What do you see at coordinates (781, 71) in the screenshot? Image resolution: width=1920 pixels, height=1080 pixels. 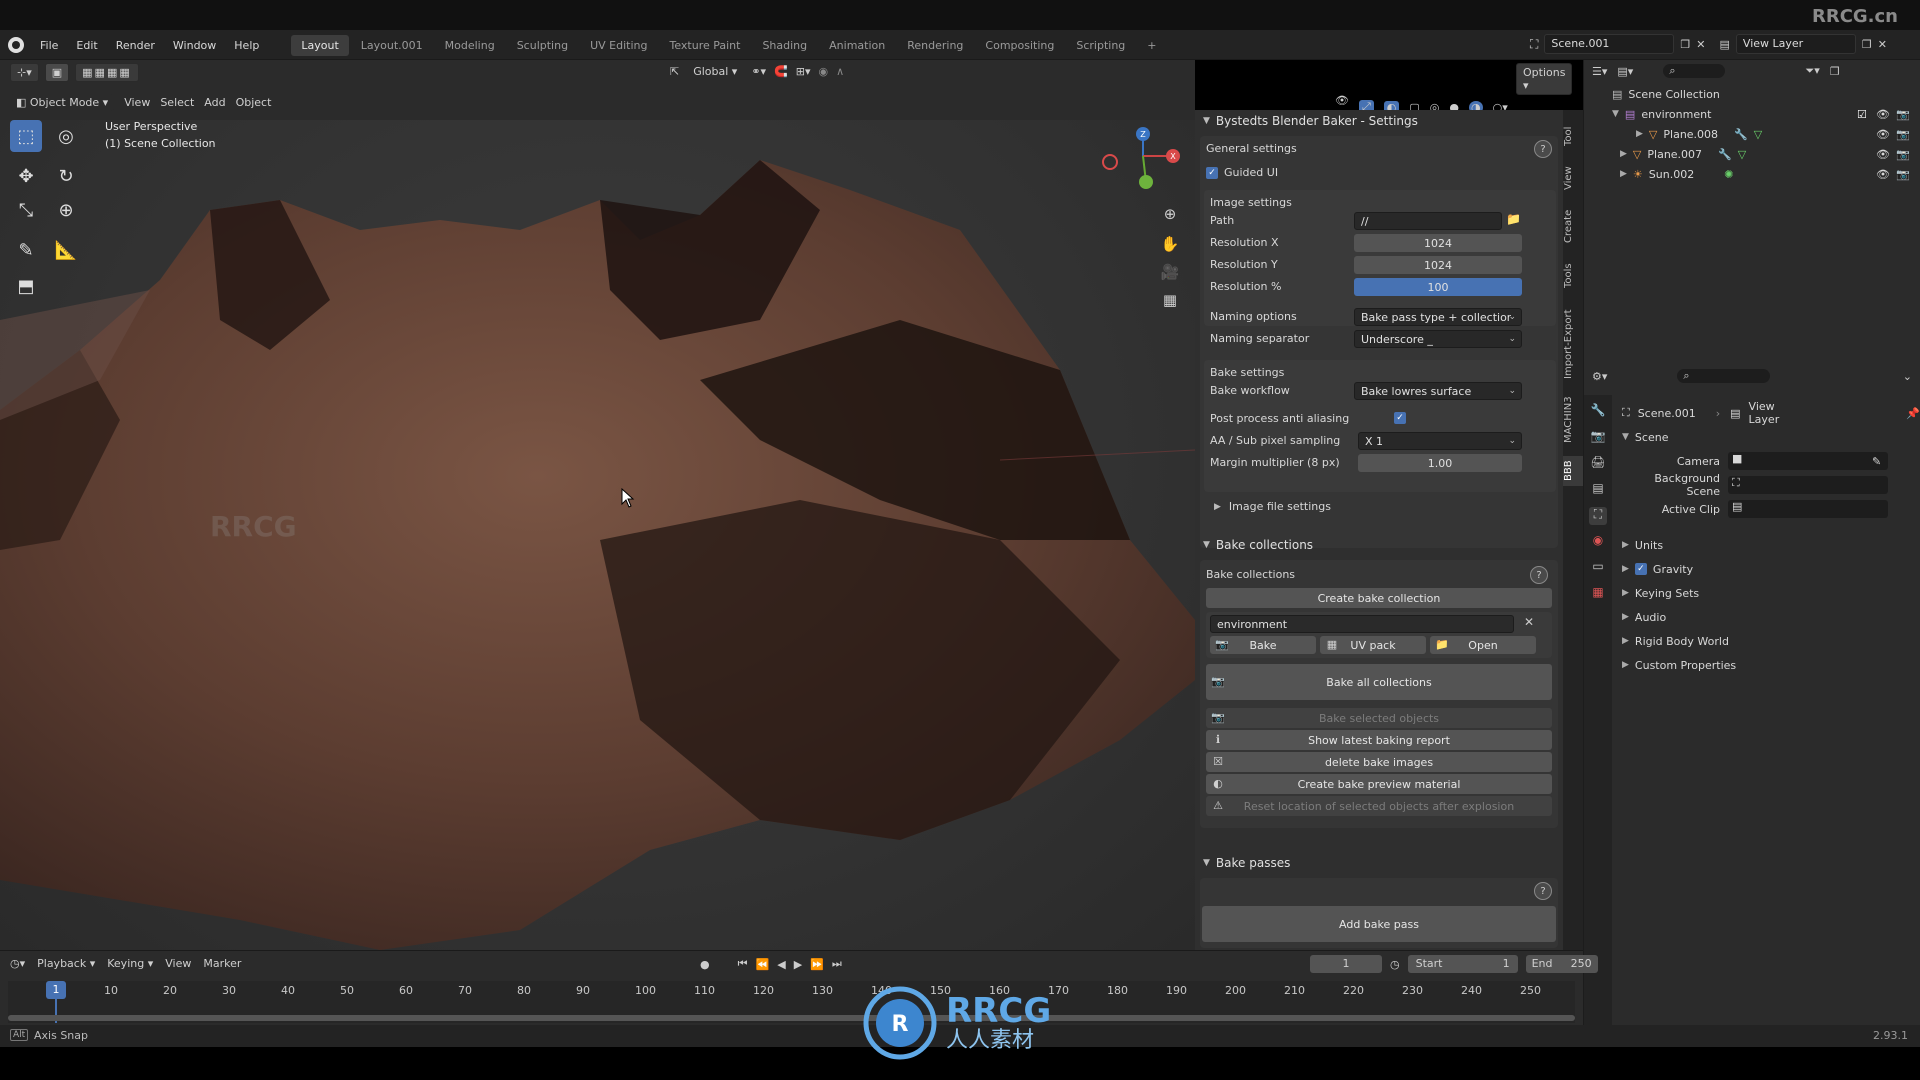 I see `snap-icon: 🧲` at bounding box center [781, 71].